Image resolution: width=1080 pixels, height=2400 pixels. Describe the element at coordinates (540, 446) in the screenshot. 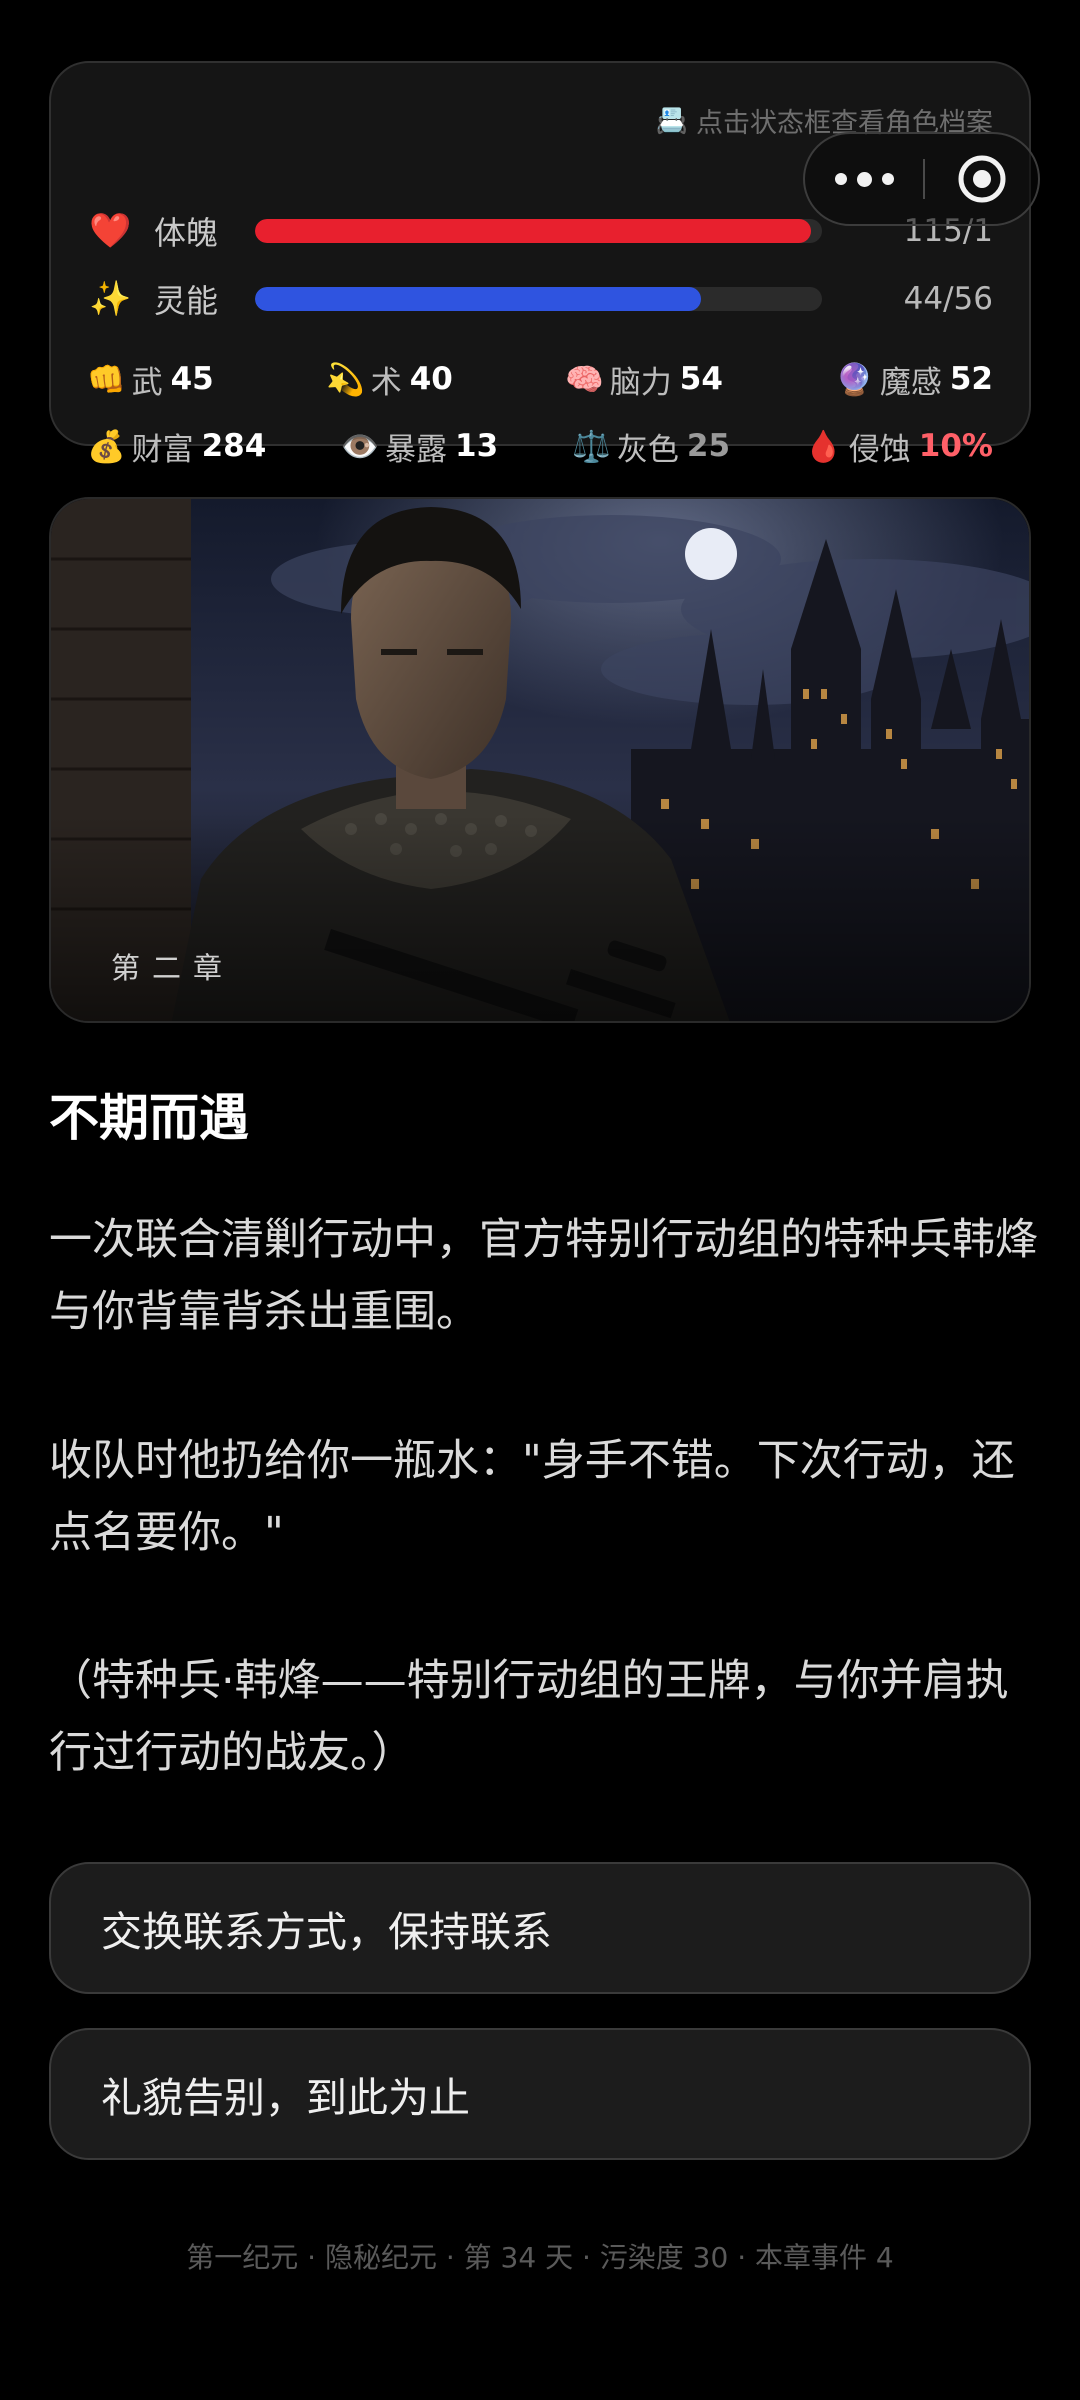

I see `attribute-row-2: 💰 财富 284 👁️ 暴露 13 ⚖️ 灰色 25 🩸 侵蚀 10%` at that location.